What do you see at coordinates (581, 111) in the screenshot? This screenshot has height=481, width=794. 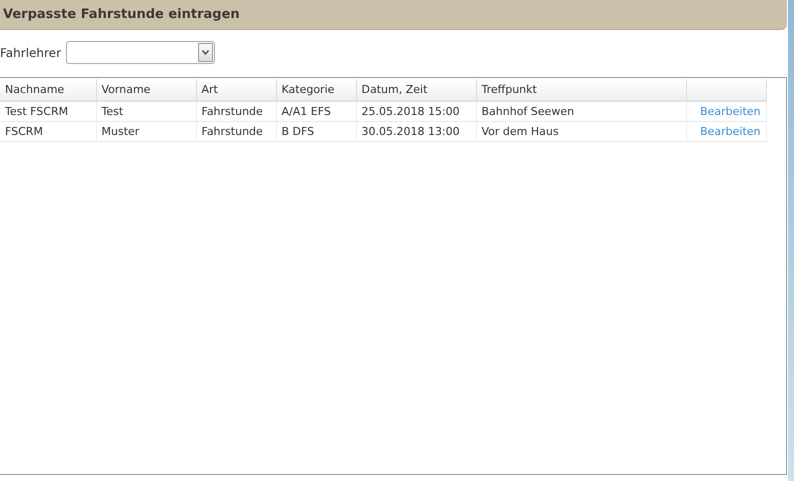 I see `table-cell: Bahnhof Seewen` at bounding box center [581, 111].